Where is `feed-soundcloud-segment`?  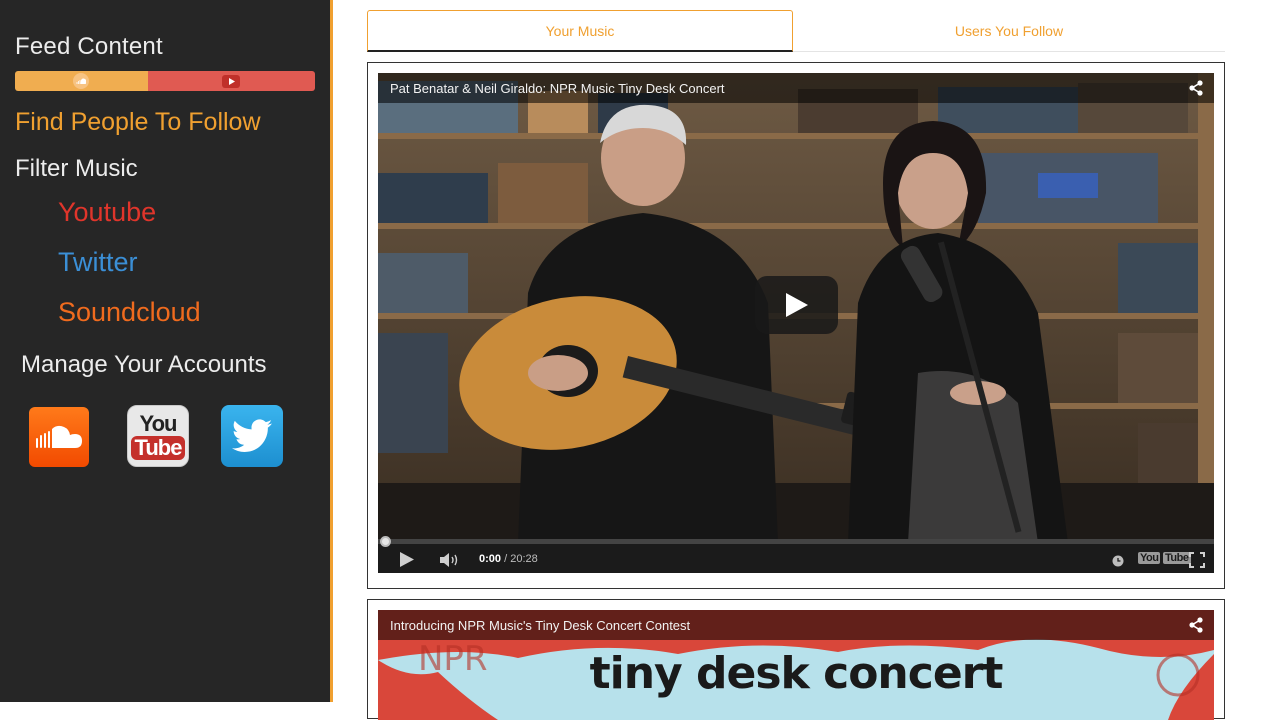
feed-soundcloud-segment is located at coordinates (81, 81).